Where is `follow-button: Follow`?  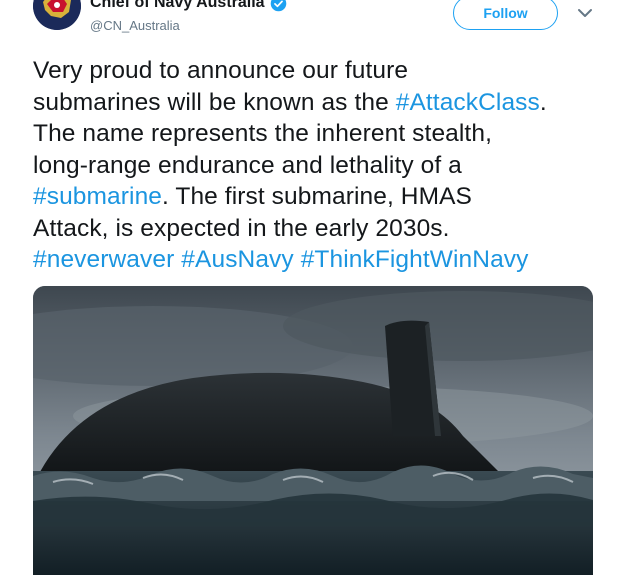 follow-button: Follow is located at coordinates (505, 15).